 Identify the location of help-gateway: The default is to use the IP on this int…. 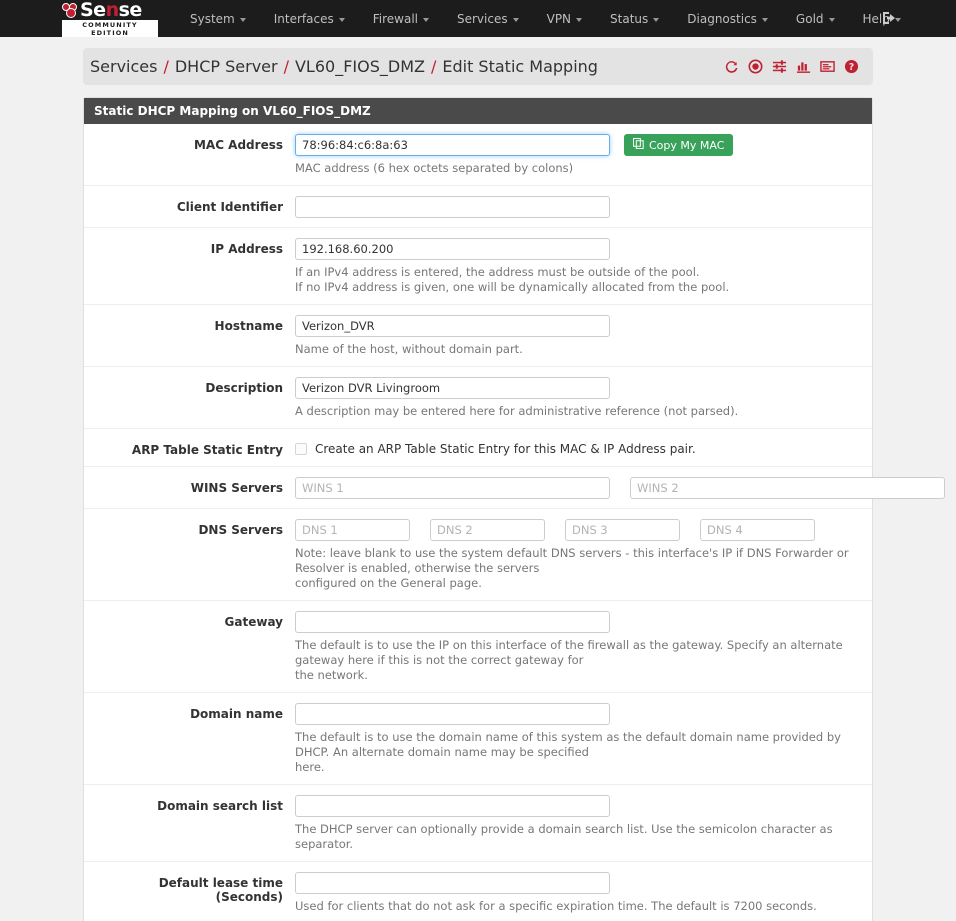
(577, 660).